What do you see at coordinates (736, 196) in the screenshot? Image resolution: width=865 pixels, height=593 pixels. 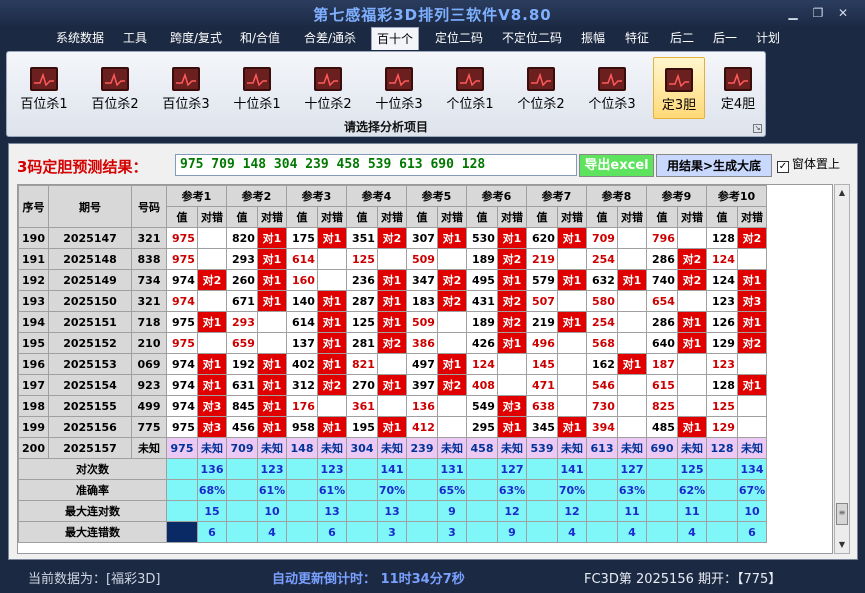 I see `ref-header: 参考10` at bounding box center [736, 196].